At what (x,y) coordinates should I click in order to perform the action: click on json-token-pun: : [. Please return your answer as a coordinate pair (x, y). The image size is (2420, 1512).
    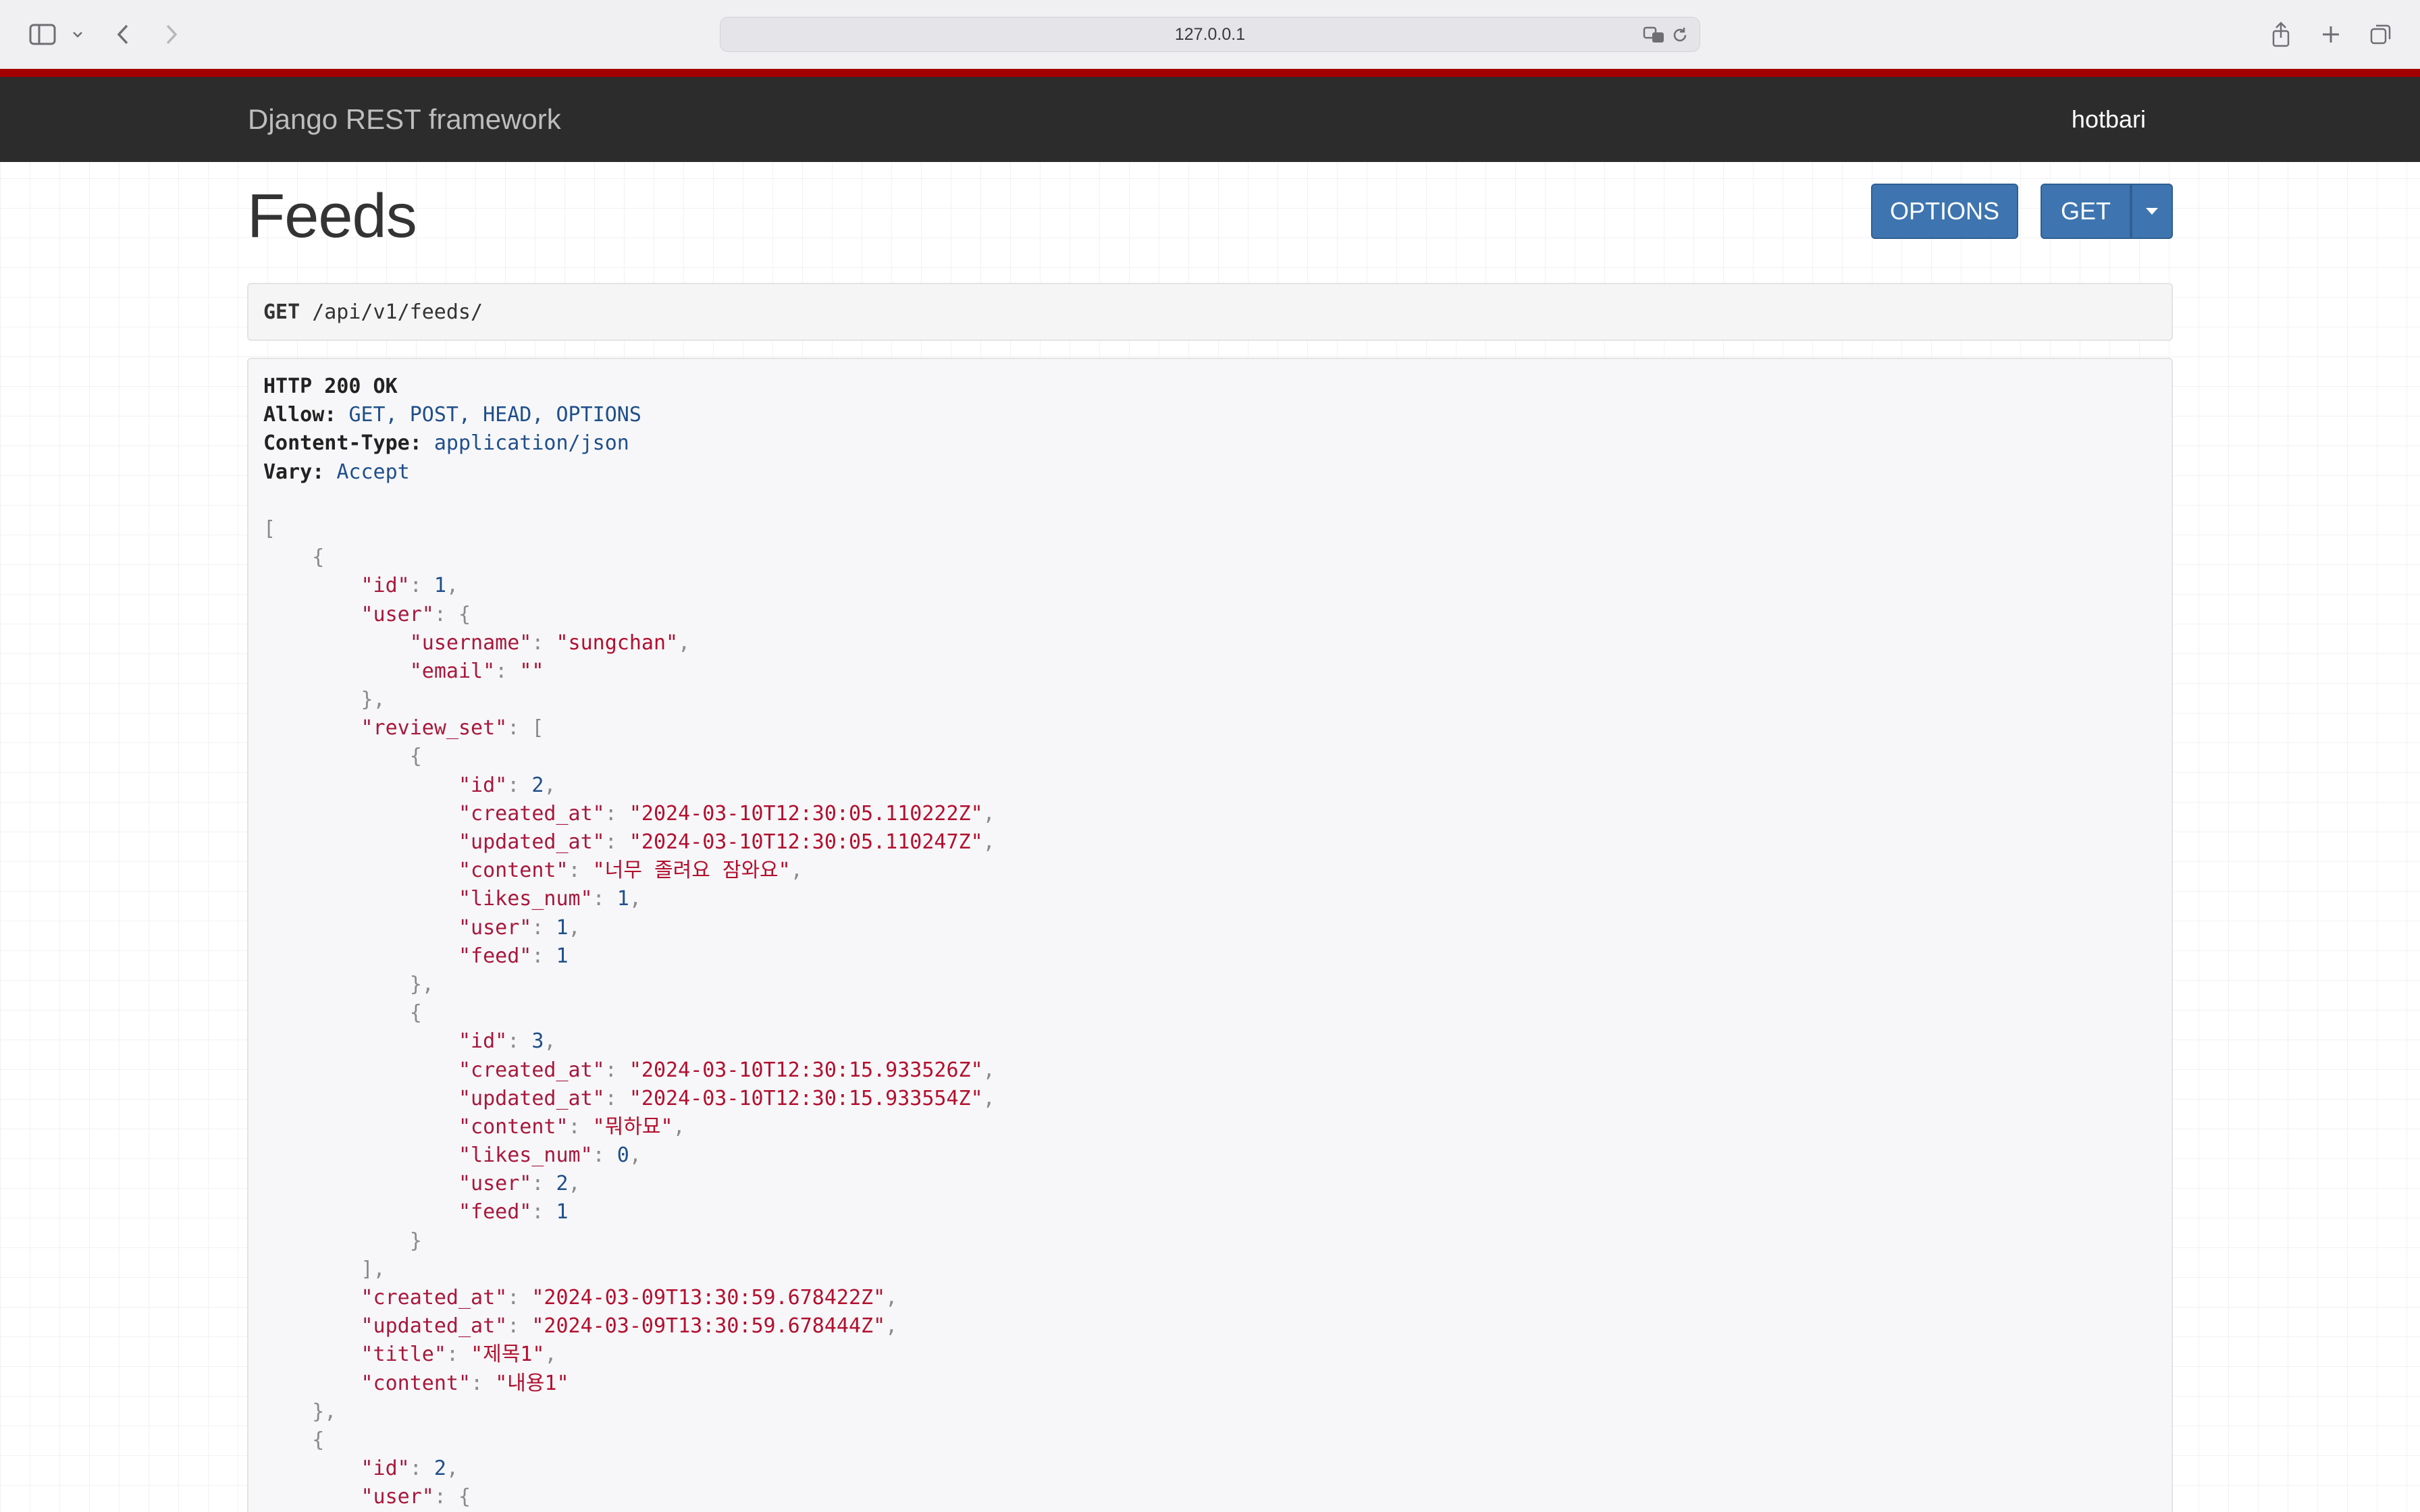
    Looking at the image, I should click on (525, 728).